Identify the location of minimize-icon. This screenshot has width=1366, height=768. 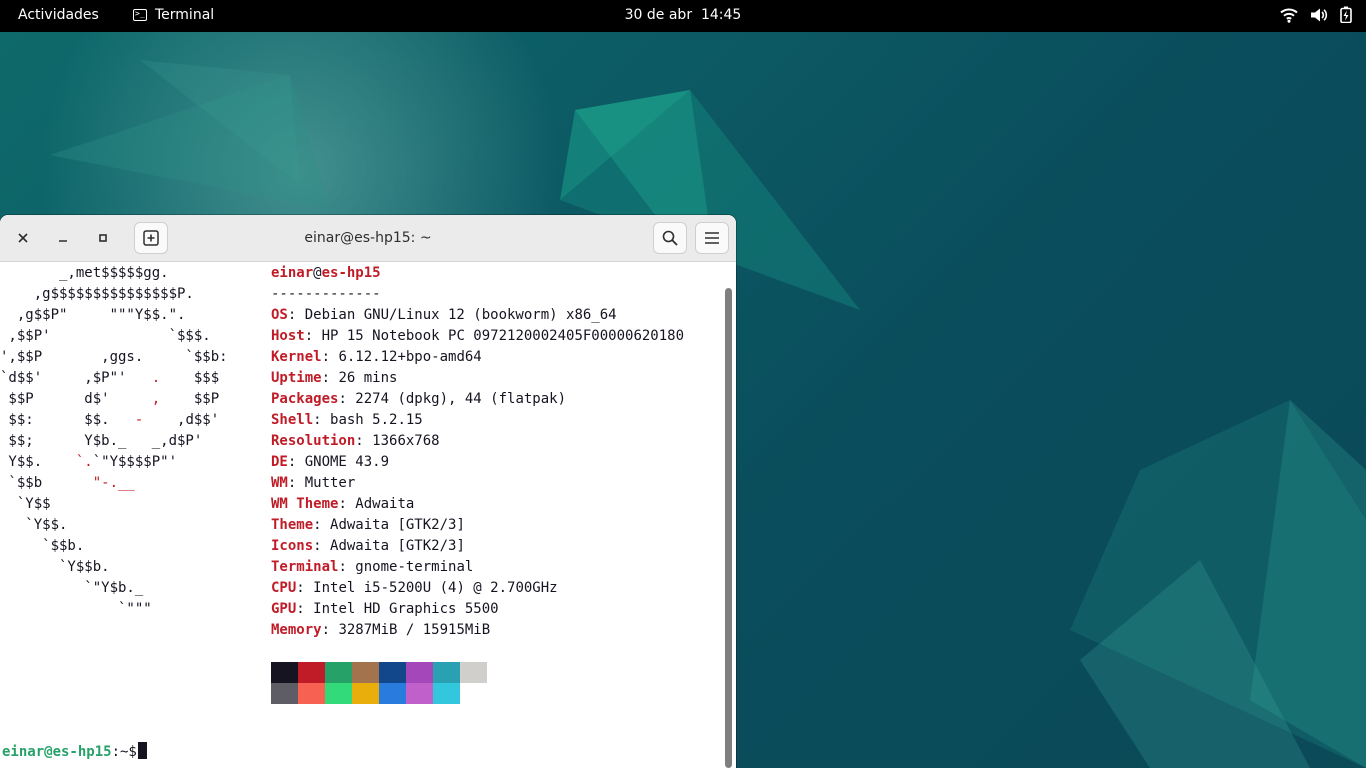
(63, 241).